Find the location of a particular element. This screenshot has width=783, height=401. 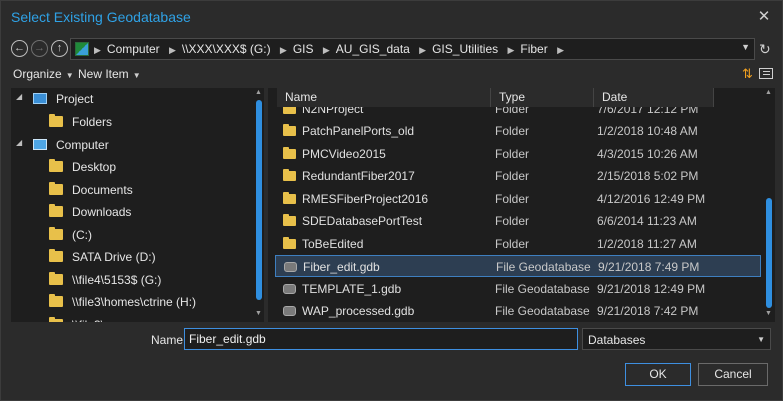

file-type-filter: Databases ▼ is located at coordinates (676, 339).